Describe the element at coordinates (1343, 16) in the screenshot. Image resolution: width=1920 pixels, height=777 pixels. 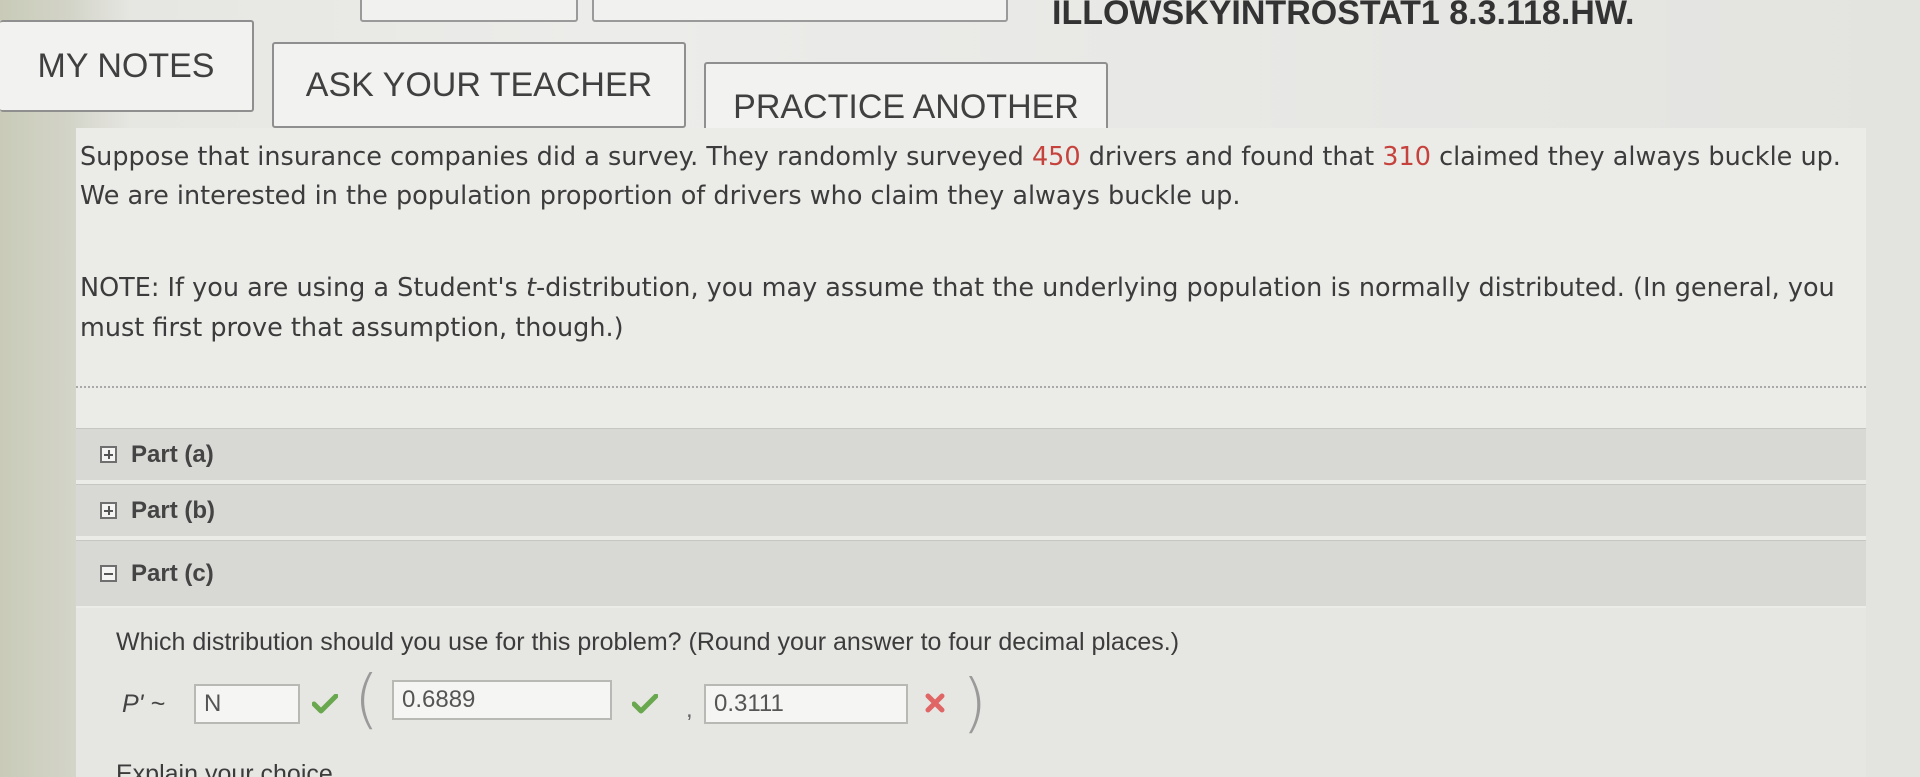
I see `assignment-code: ILLOWSKYINTROSTAT1 8.3.118.HW.` at that location.